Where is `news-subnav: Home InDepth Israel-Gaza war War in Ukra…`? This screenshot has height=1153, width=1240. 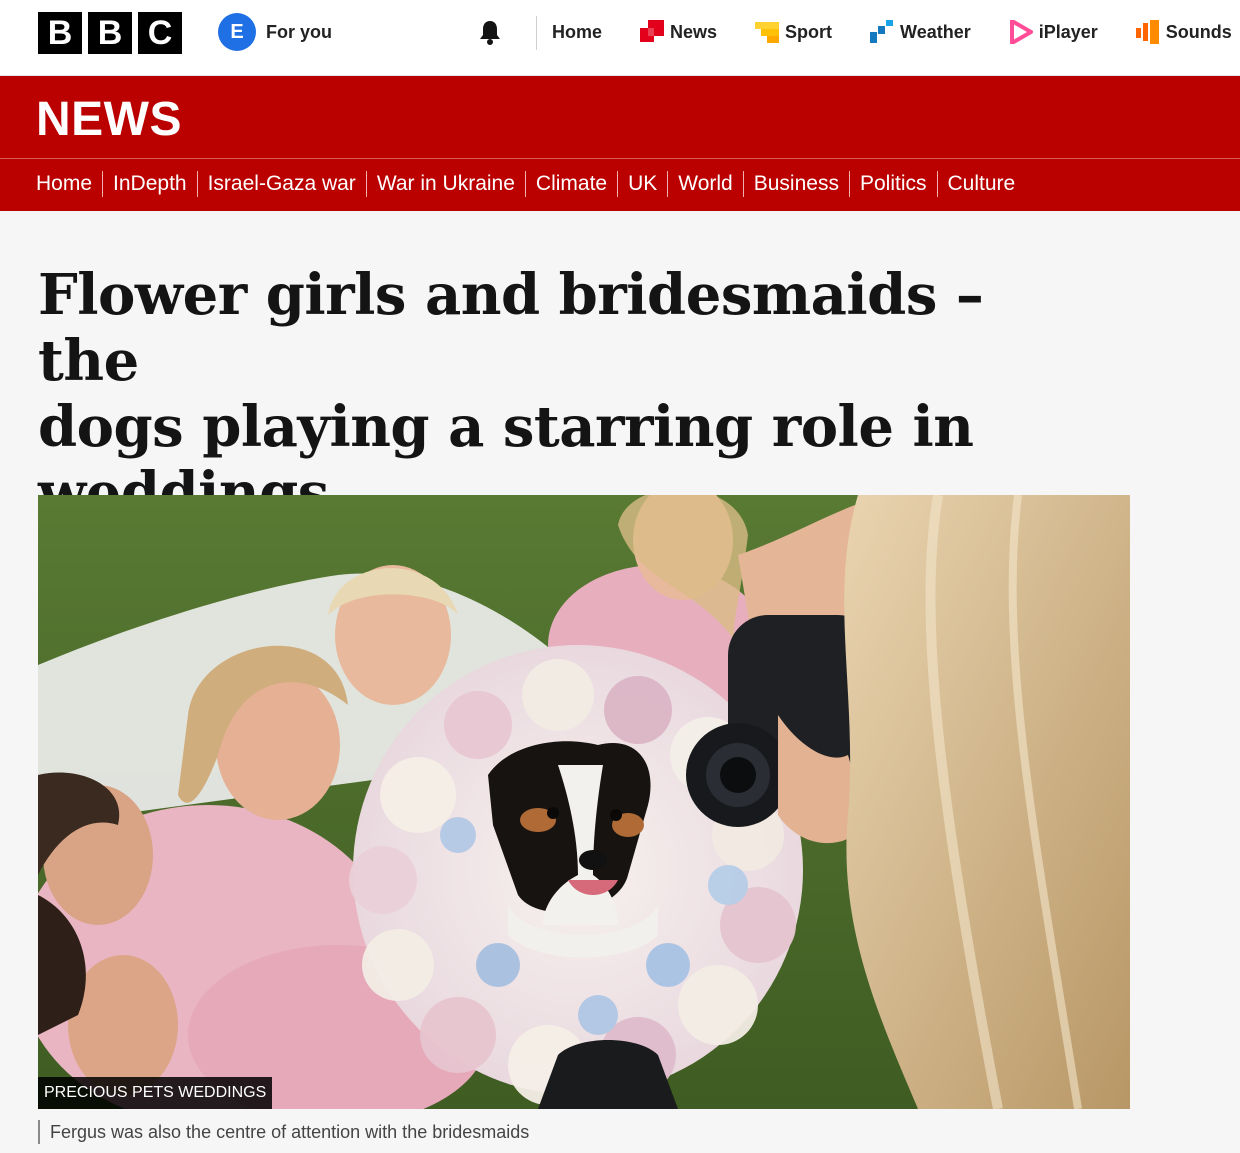 news-subnav: Home InDepth Israel-Gaza war War in Ukra… is located at coordinates (620, 185).